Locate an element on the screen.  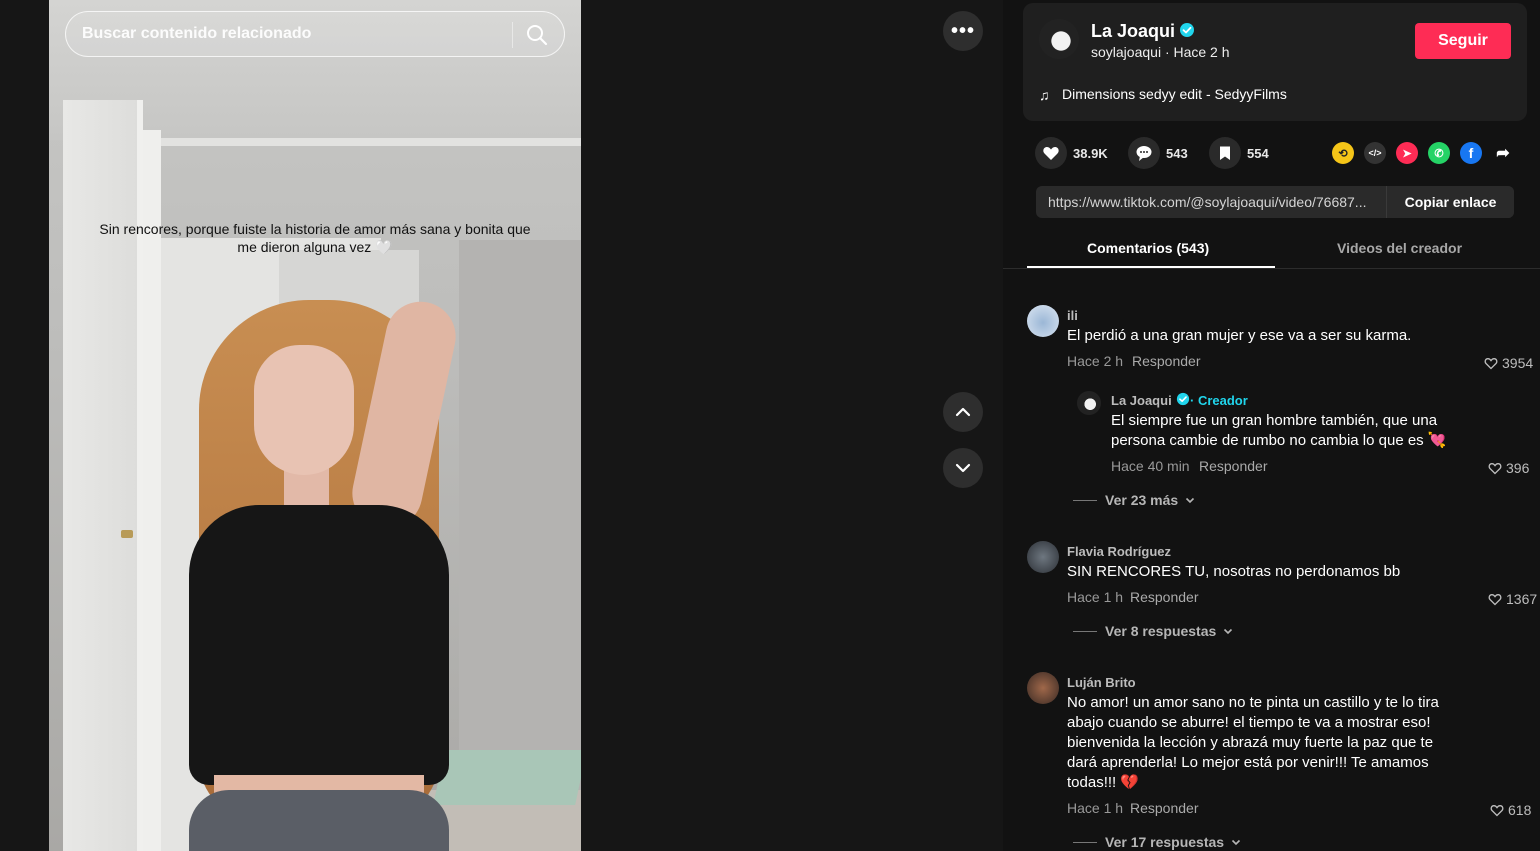
view-more-label: Ver 17 respuestas is located at coordinates (1165, 842).